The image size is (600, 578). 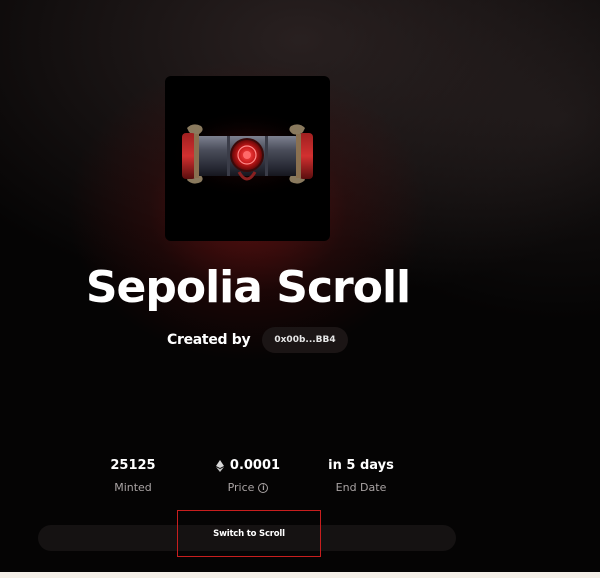 I want to click on info-icon: i, so click(x=263, y=488).